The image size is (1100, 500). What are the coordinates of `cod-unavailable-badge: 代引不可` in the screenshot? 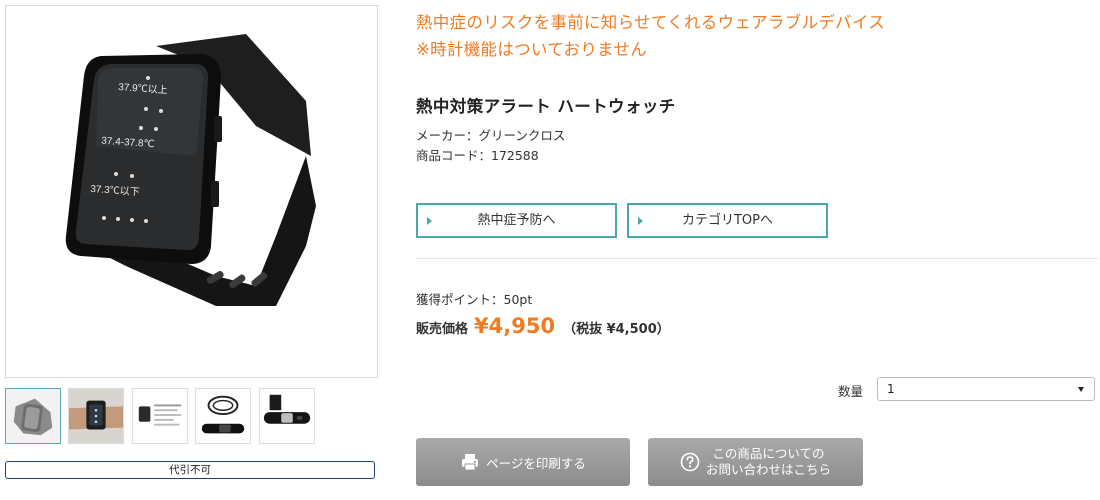 It's located at (190, 470).